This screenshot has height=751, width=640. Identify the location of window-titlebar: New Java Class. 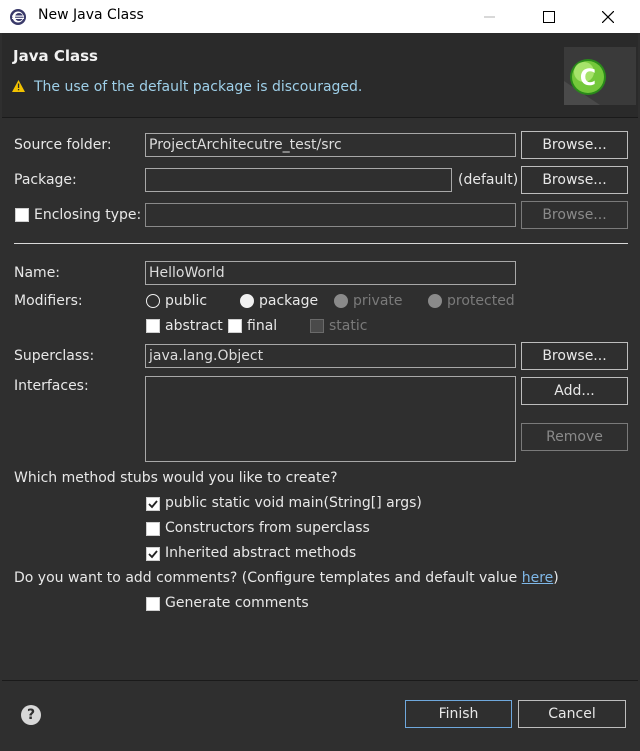
(320, 16).